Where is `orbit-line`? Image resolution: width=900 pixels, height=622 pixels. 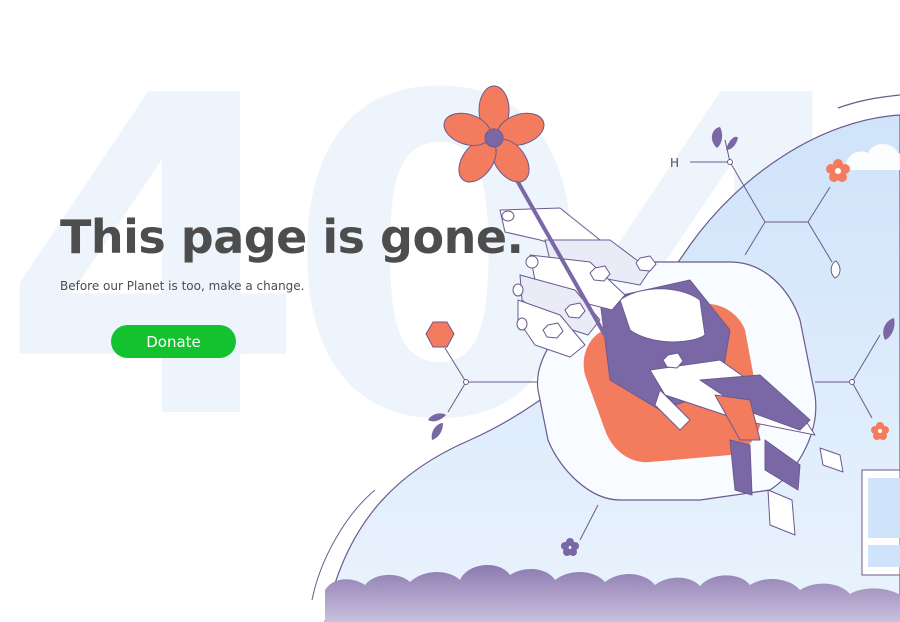 orbit-line is located at coordinates (868, 101).